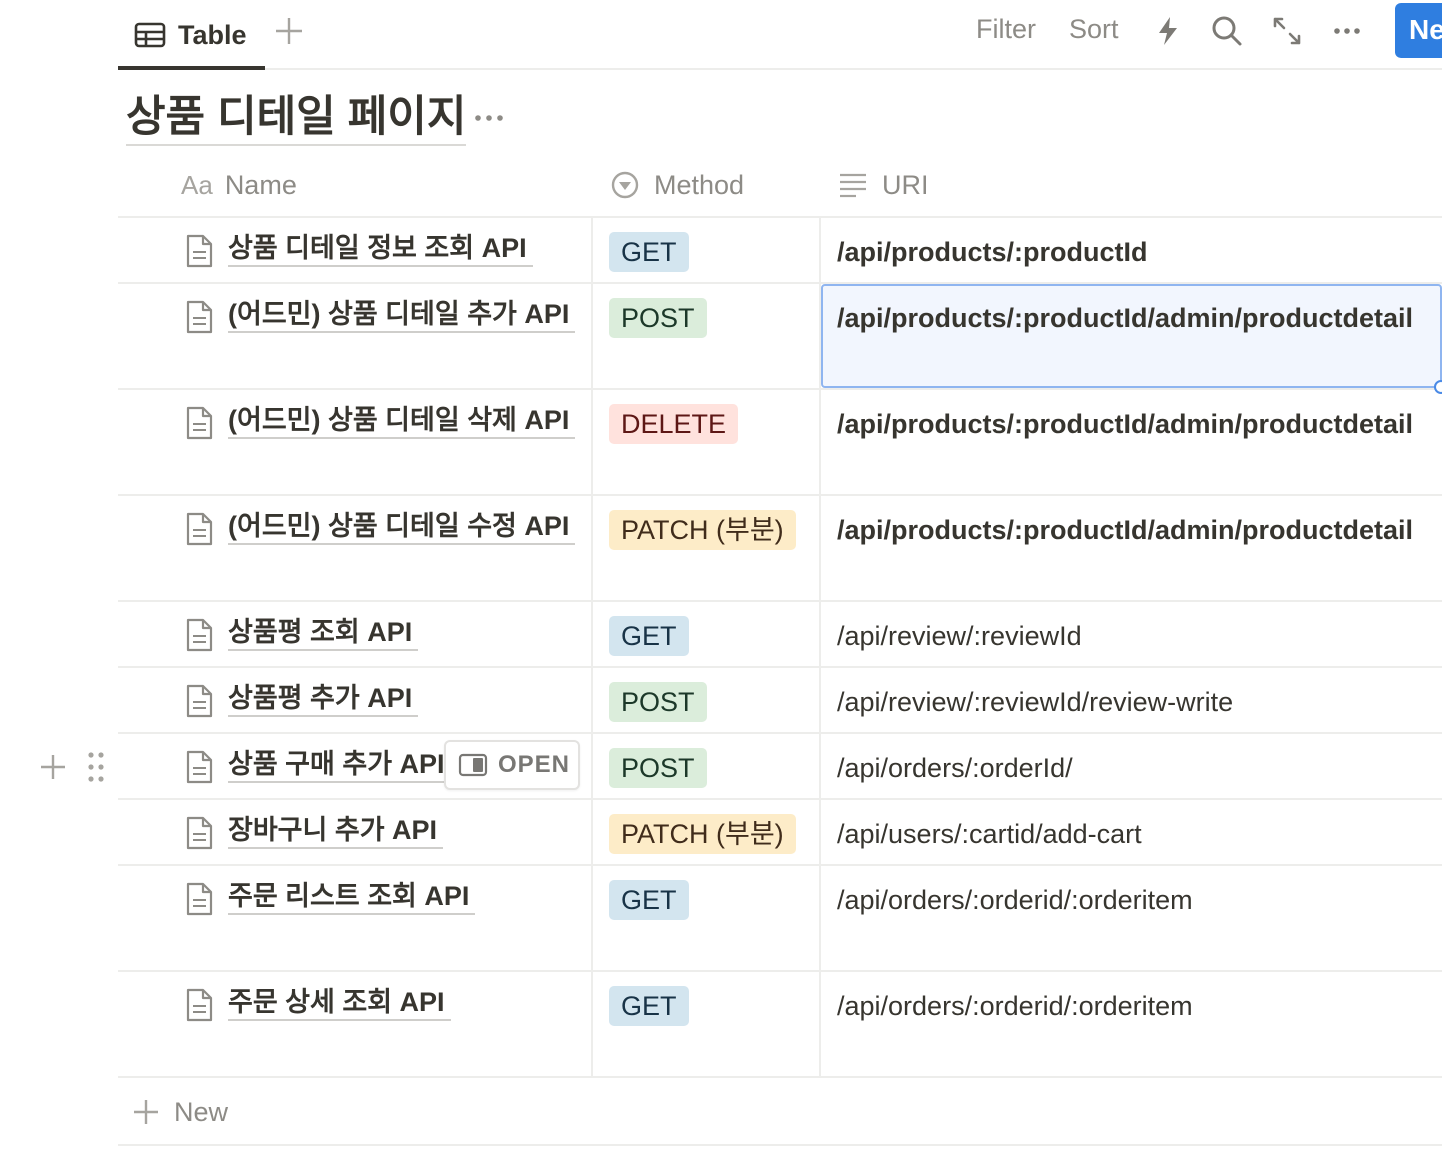 Image resolution: width=1442 pixels, height=1162 pixels. I want to click on cell-uri: /api/review/:reviewId, so click(1131, 634).